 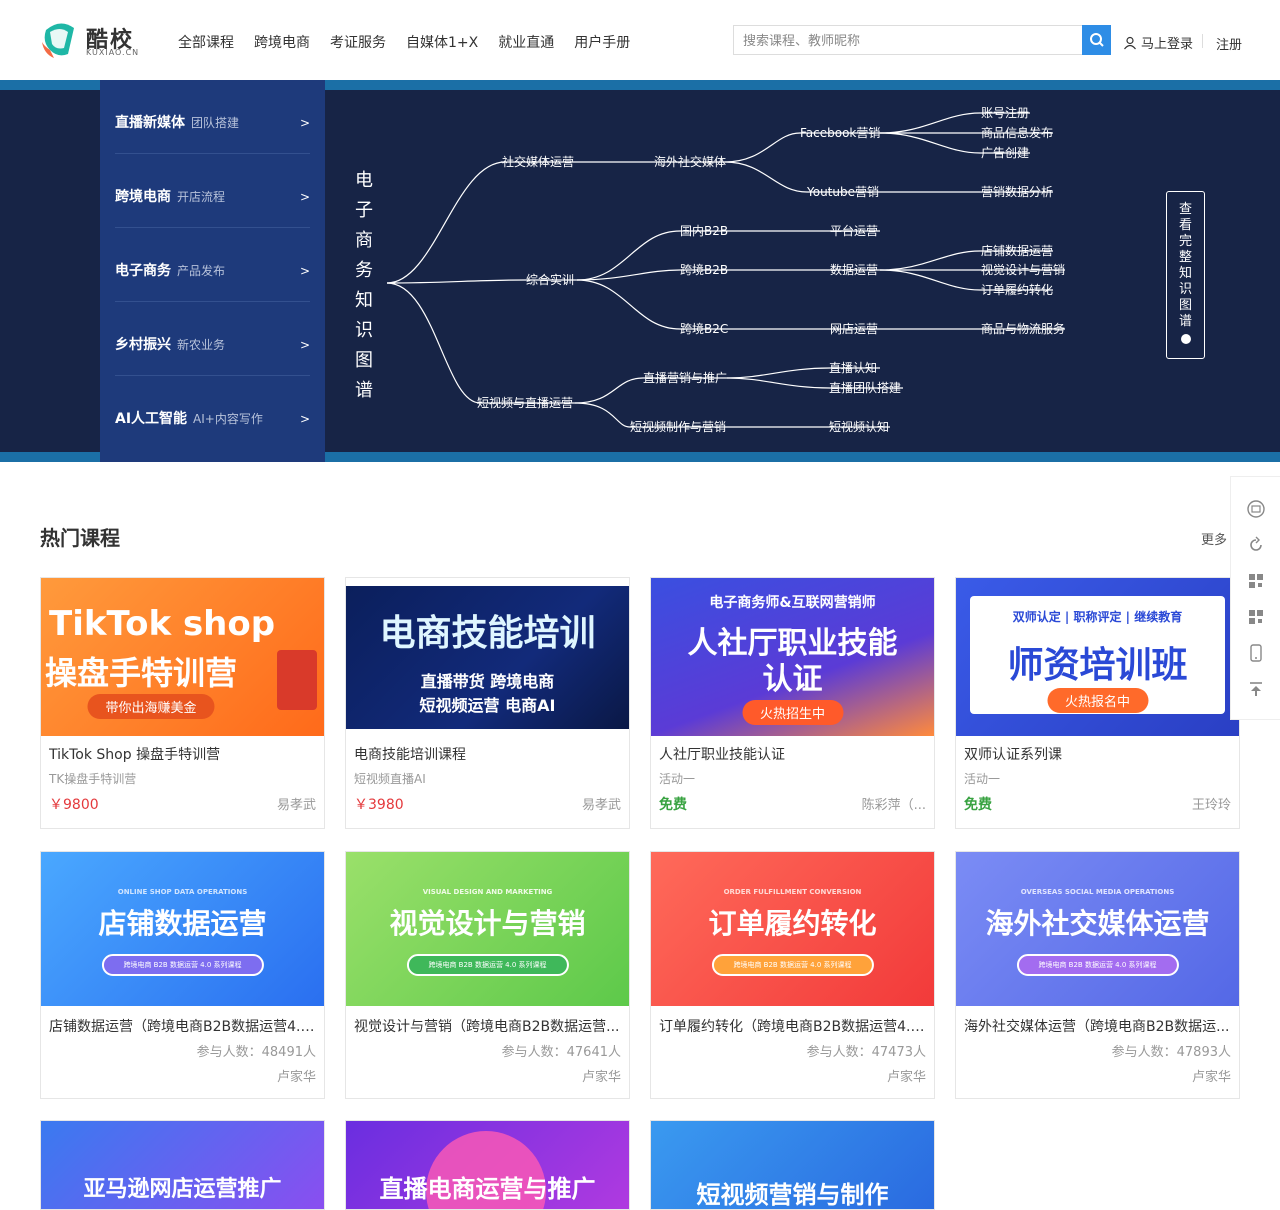 What do you see at coordinates (704, 269) in the screenshot?
I see `kg-node-cross-b2b: 跨境B2B` at bounding box center [704, 269].